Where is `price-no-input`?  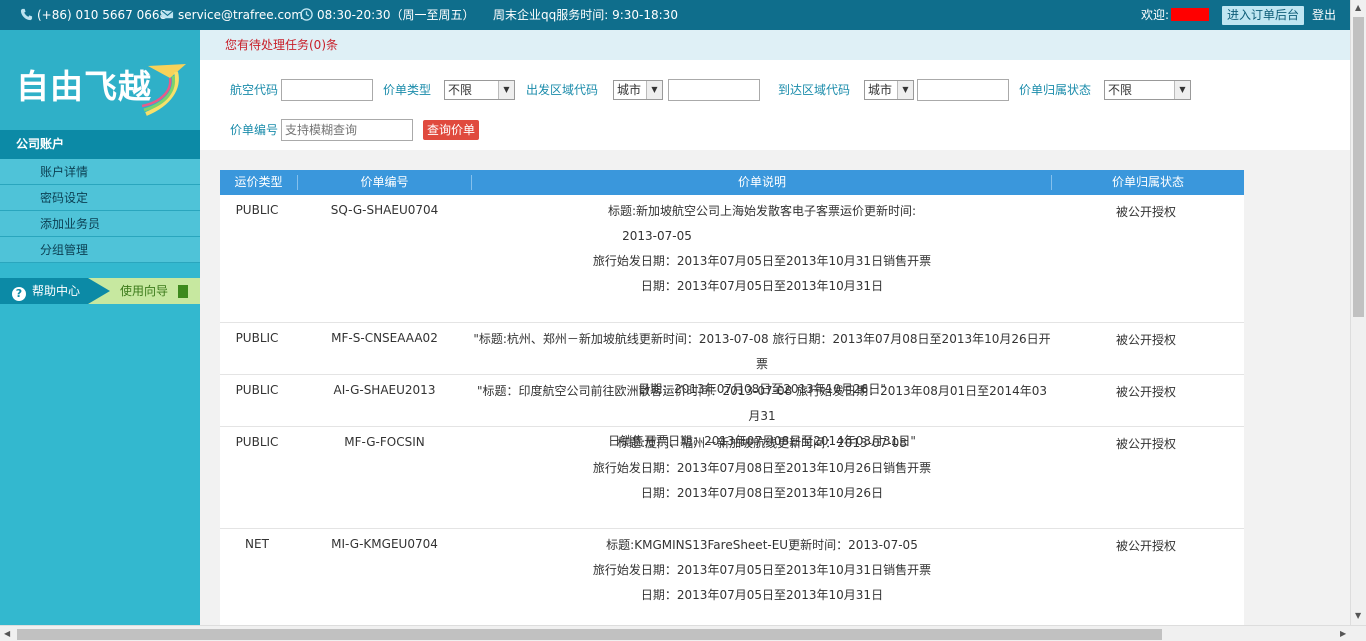 price-no-input is located at coordinates (347, 130).